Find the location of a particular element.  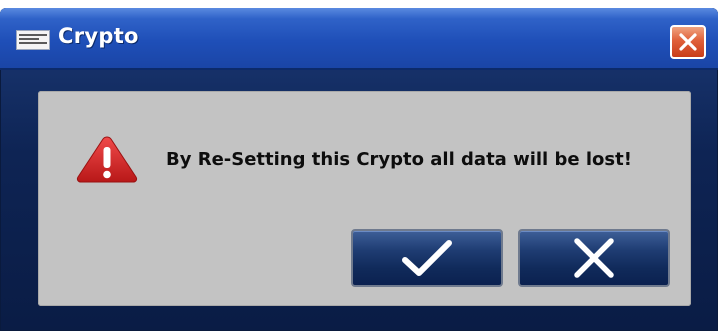

close-button is located at coordinates (688, 42).